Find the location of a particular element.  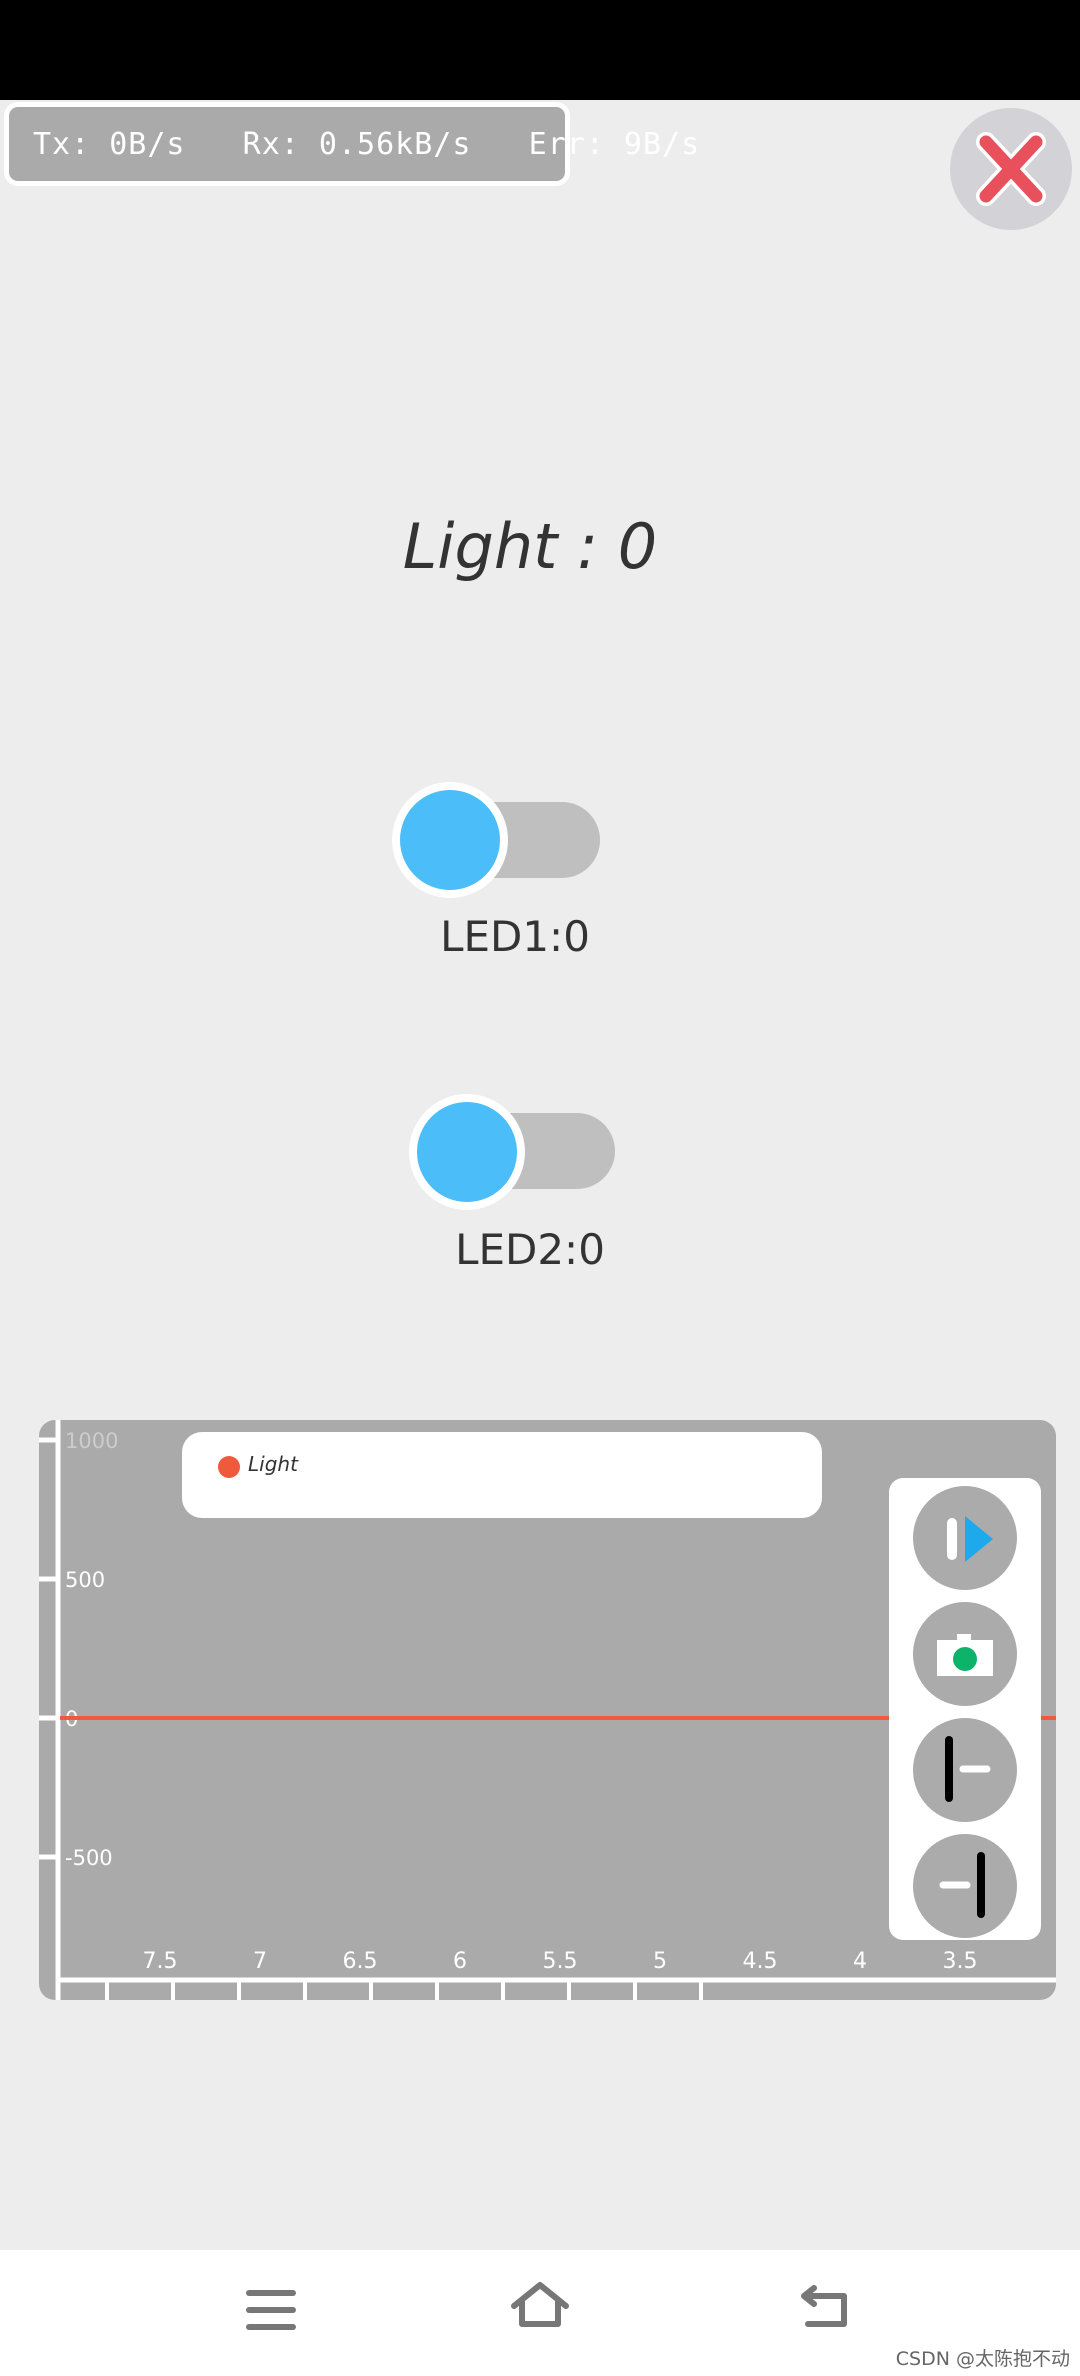

align-right-button is located at coordinates (965, 1886).